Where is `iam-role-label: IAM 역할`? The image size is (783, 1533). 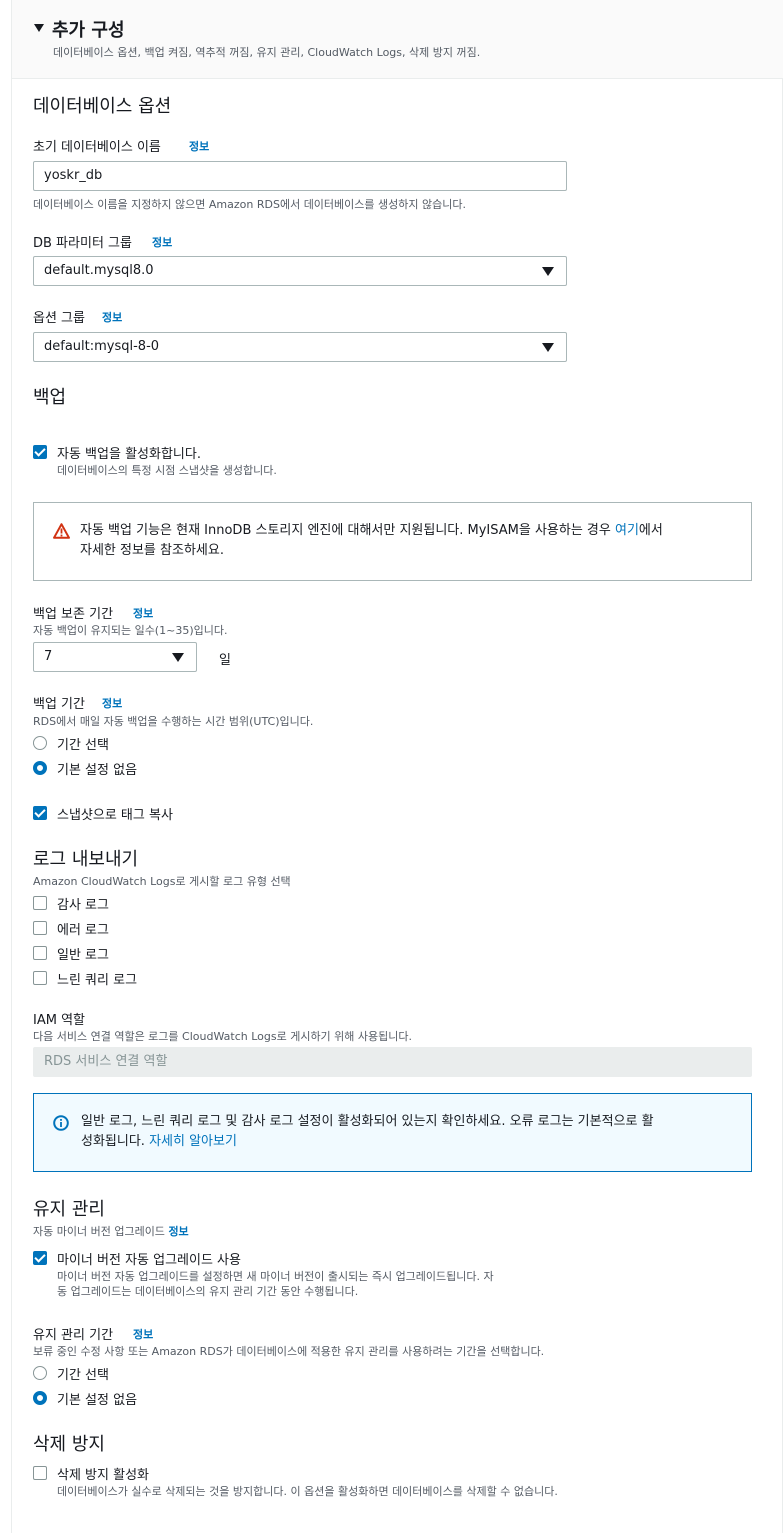 iam-role-label: IAM 역할 is located at coordinates (59, 1020).